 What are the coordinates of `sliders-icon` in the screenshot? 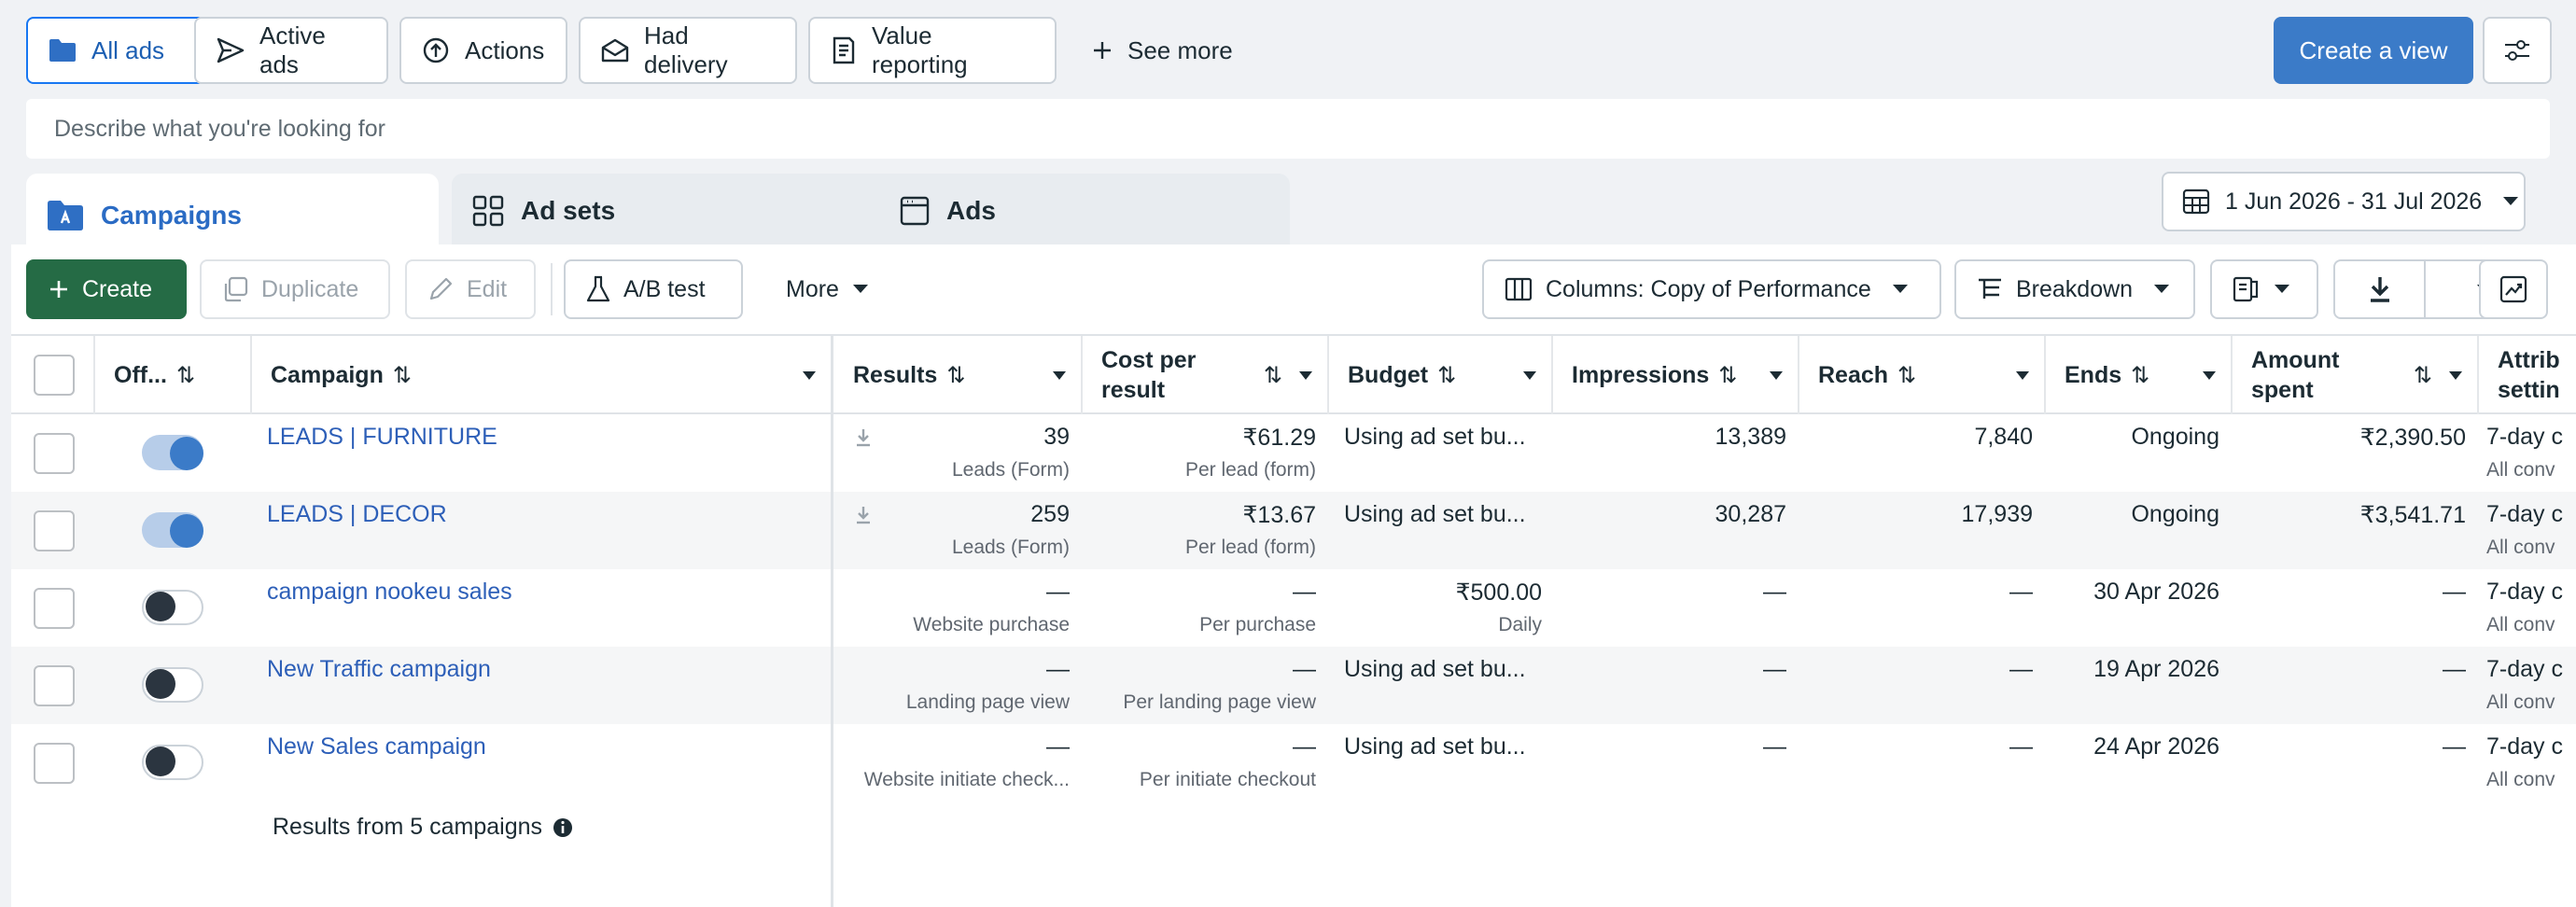 It's located at (2517, 50).